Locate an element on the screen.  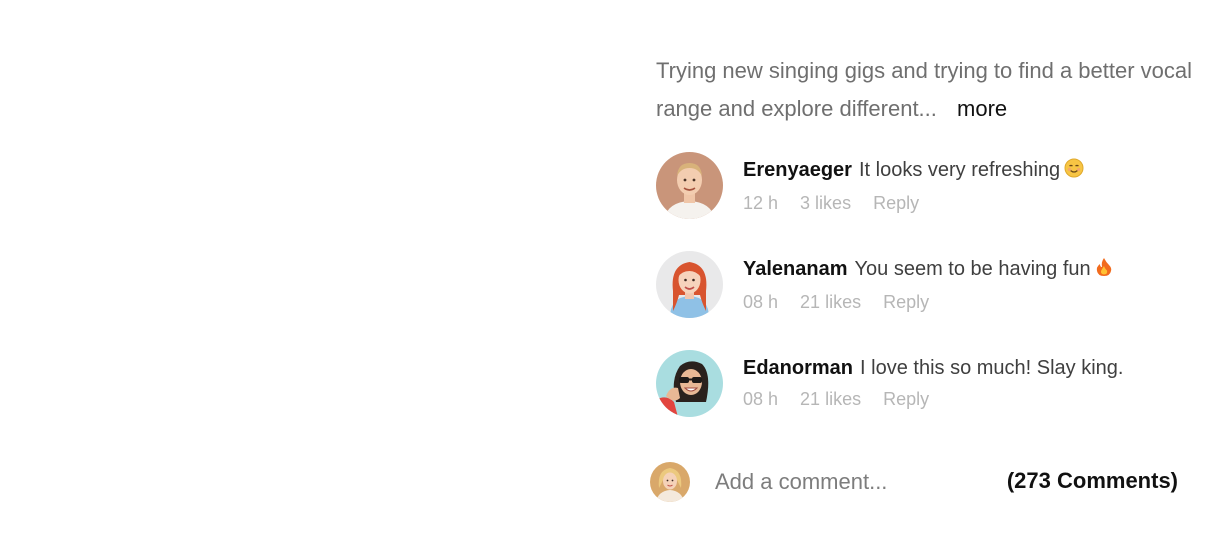
comment-username: Erenyaeger is located at coordinates (797, 170).